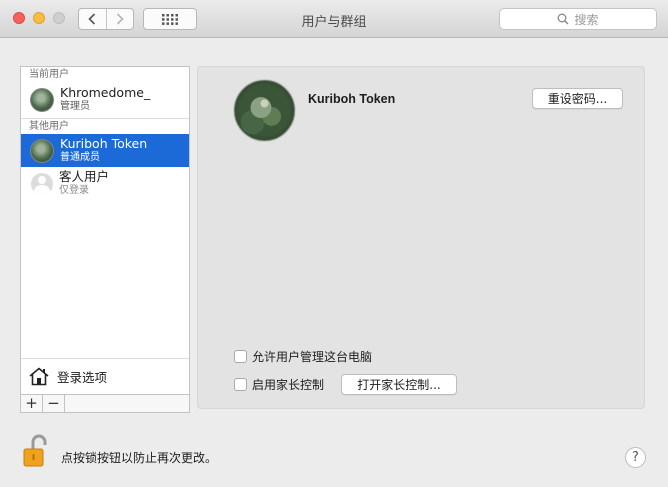 The height and width of the screenshot is (487, 668). I want to click on user-item-kuriboh: Kuriboh Token 普通成员, so click(105, 150).